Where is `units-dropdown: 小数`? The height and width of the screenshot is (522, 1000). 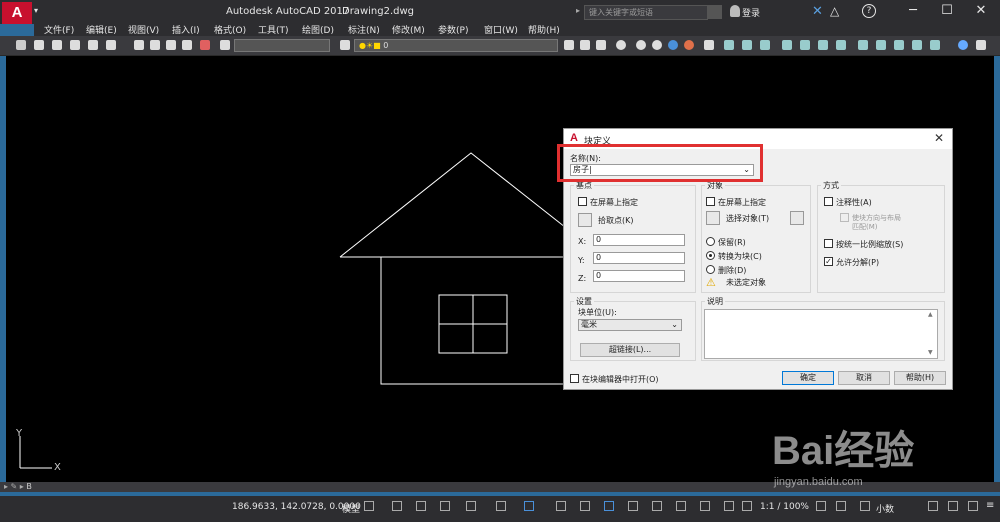 units-dropdown: 小数 is located at coordinates (885, 508).